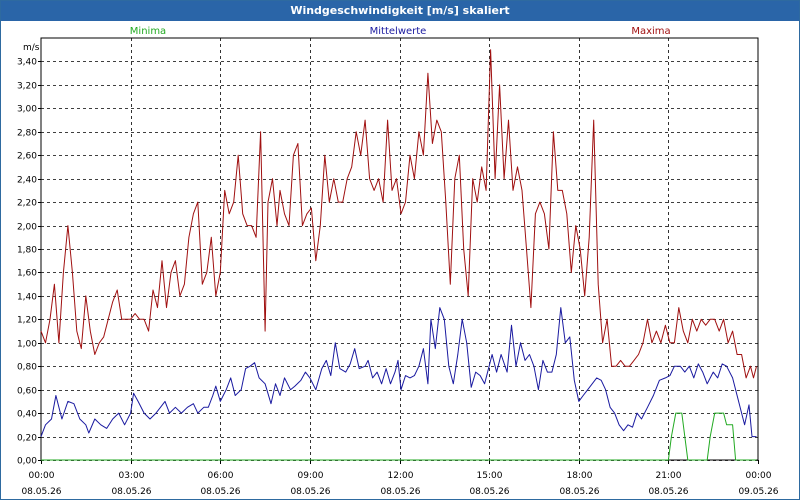  What do you see at coordinates (221, 476) in the screenshot?
I see `x-tick-time-label: 06:00` at bounding box center [221, 476].